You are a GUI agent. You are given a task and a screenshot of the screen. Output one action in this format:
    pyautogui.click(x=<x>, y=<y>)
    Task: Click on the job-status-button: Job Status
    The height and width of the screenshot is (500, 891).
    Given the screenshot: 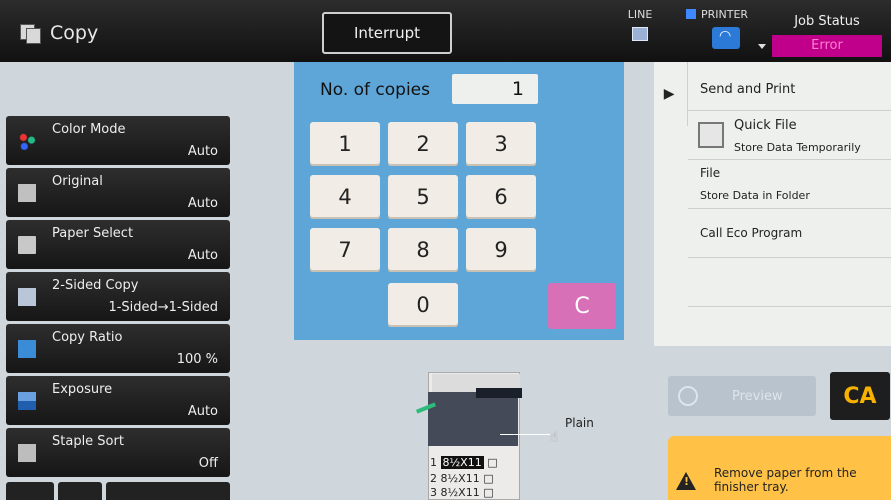 What is the action you would take?
    pyautogui.click(x=827, y=21)
    